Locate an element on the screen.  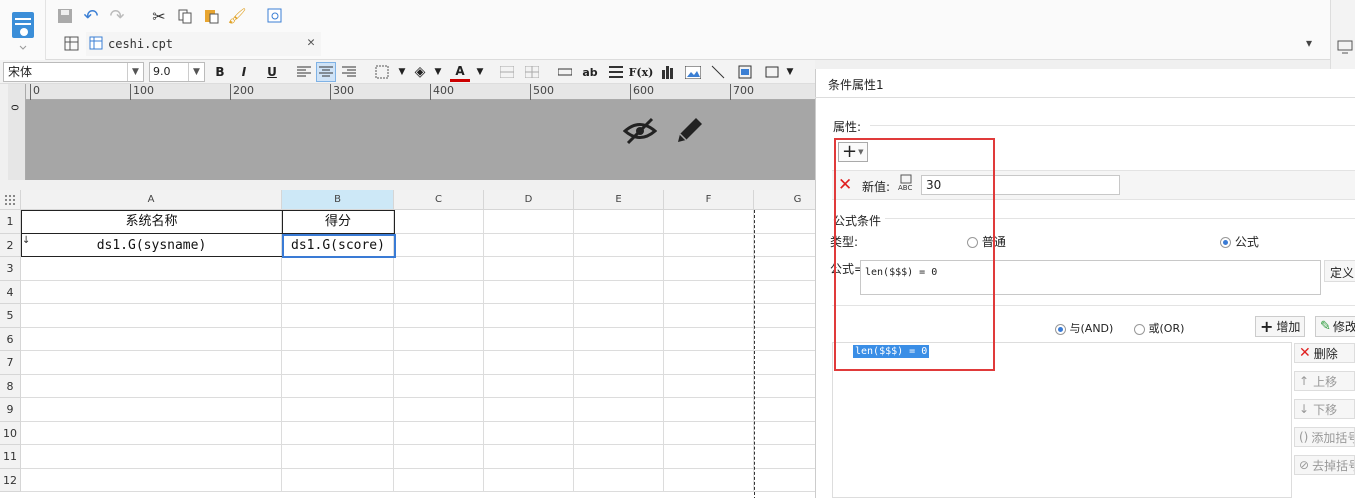
align-right-icon is located at coordinates (349, 72).